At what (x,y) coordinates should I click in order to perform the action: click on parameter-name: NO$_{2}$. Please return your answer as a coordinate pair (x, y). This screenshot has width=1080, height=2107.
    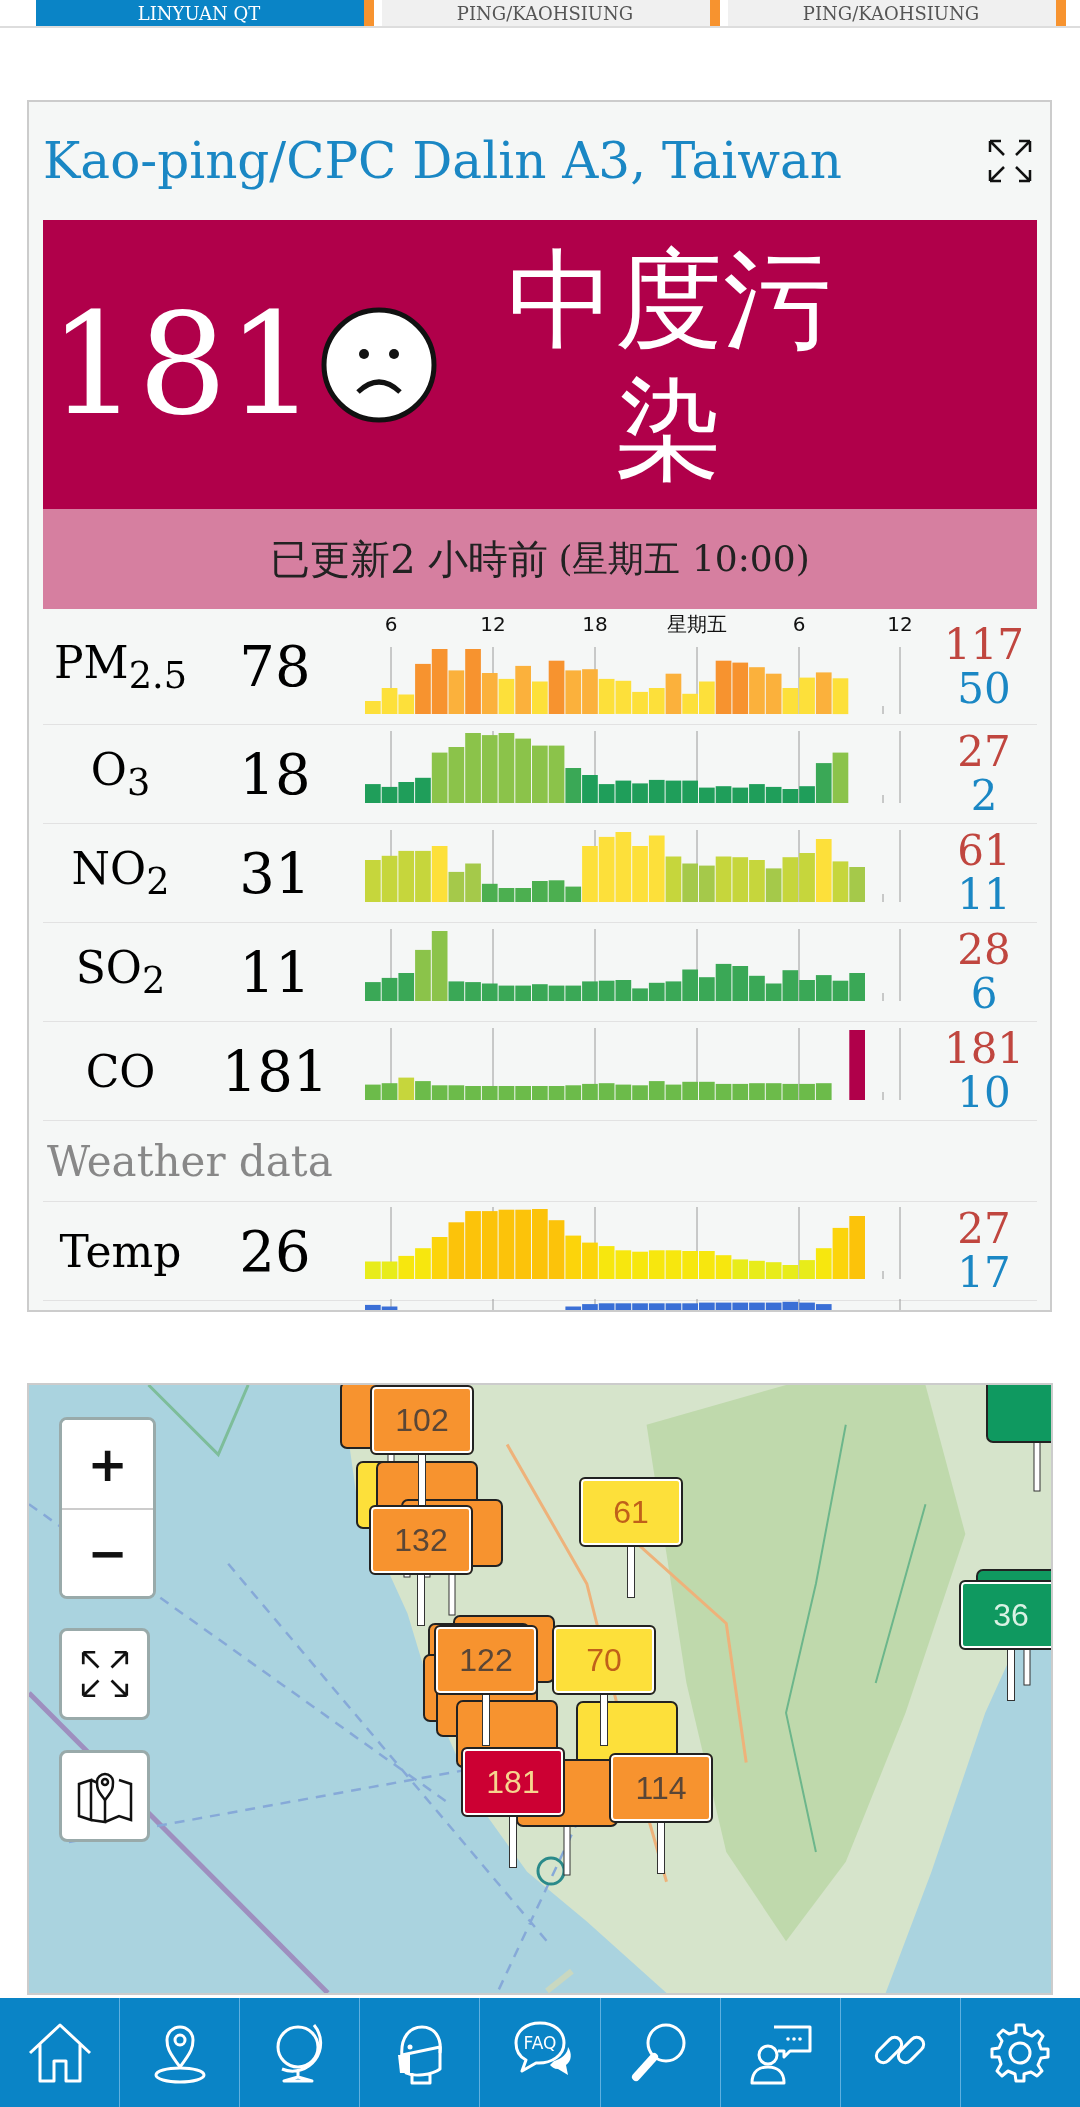
    Looking at the image, I should click on (120, 873).